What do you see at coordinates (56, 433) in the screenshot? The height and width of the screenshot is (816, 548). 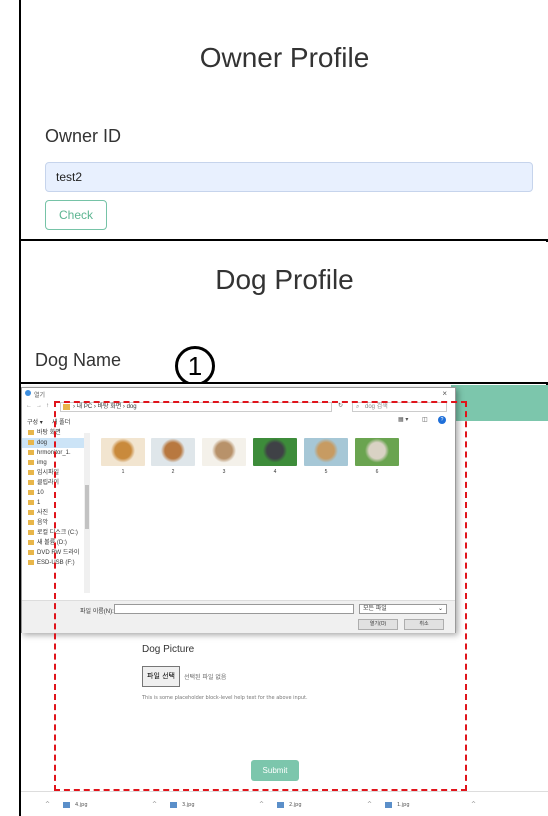 I see `nav-item: 바탕 화면` at bounding box center [56, 433].